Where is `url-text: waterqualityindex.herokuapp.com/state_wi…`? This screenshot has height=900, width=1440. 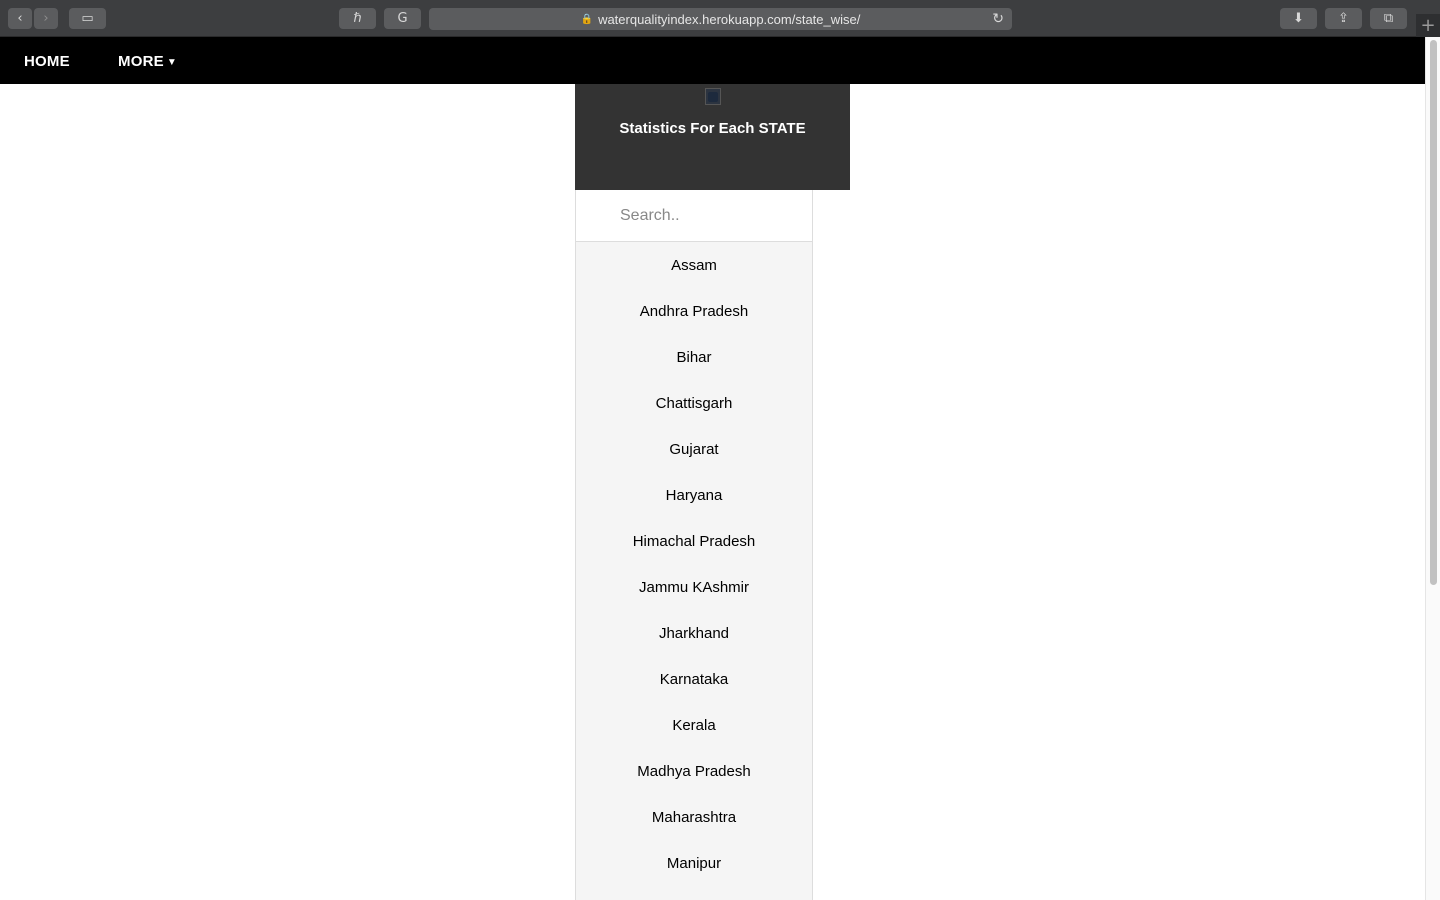 url-text: waterqualityindex.herokuapp.com/state_wi… is located at coordinates (729, 19).